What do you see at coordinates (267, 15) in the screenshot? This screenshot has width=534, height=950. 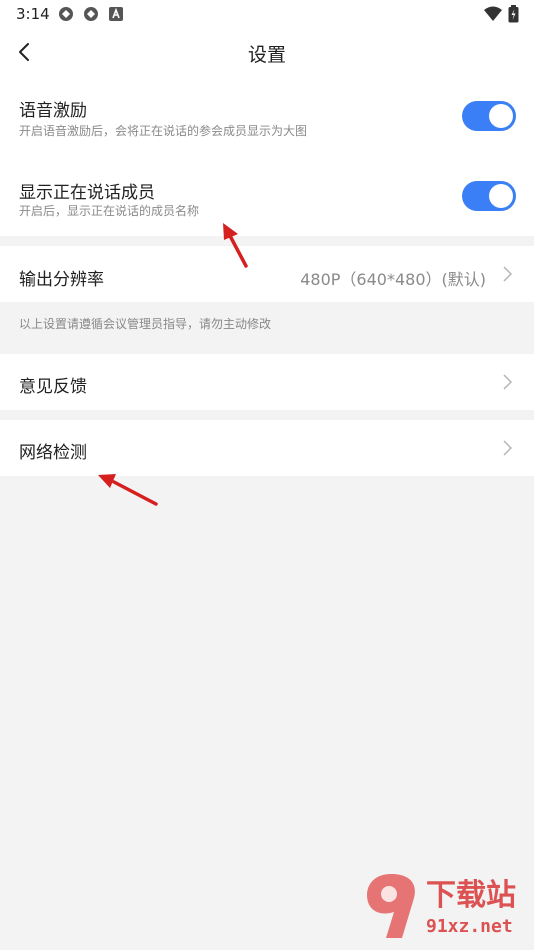 I see `status-bar: 3:14` at bounding box center [267, 15].